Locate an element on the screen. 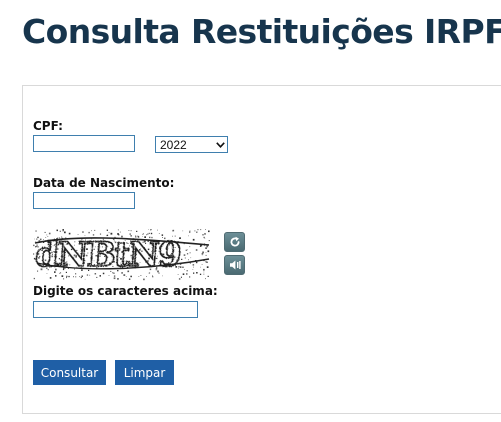 The width and height of the screenshot is (501, 422). captcha-label: Digite os caracteres acima: is located at coordinates (125, 291).